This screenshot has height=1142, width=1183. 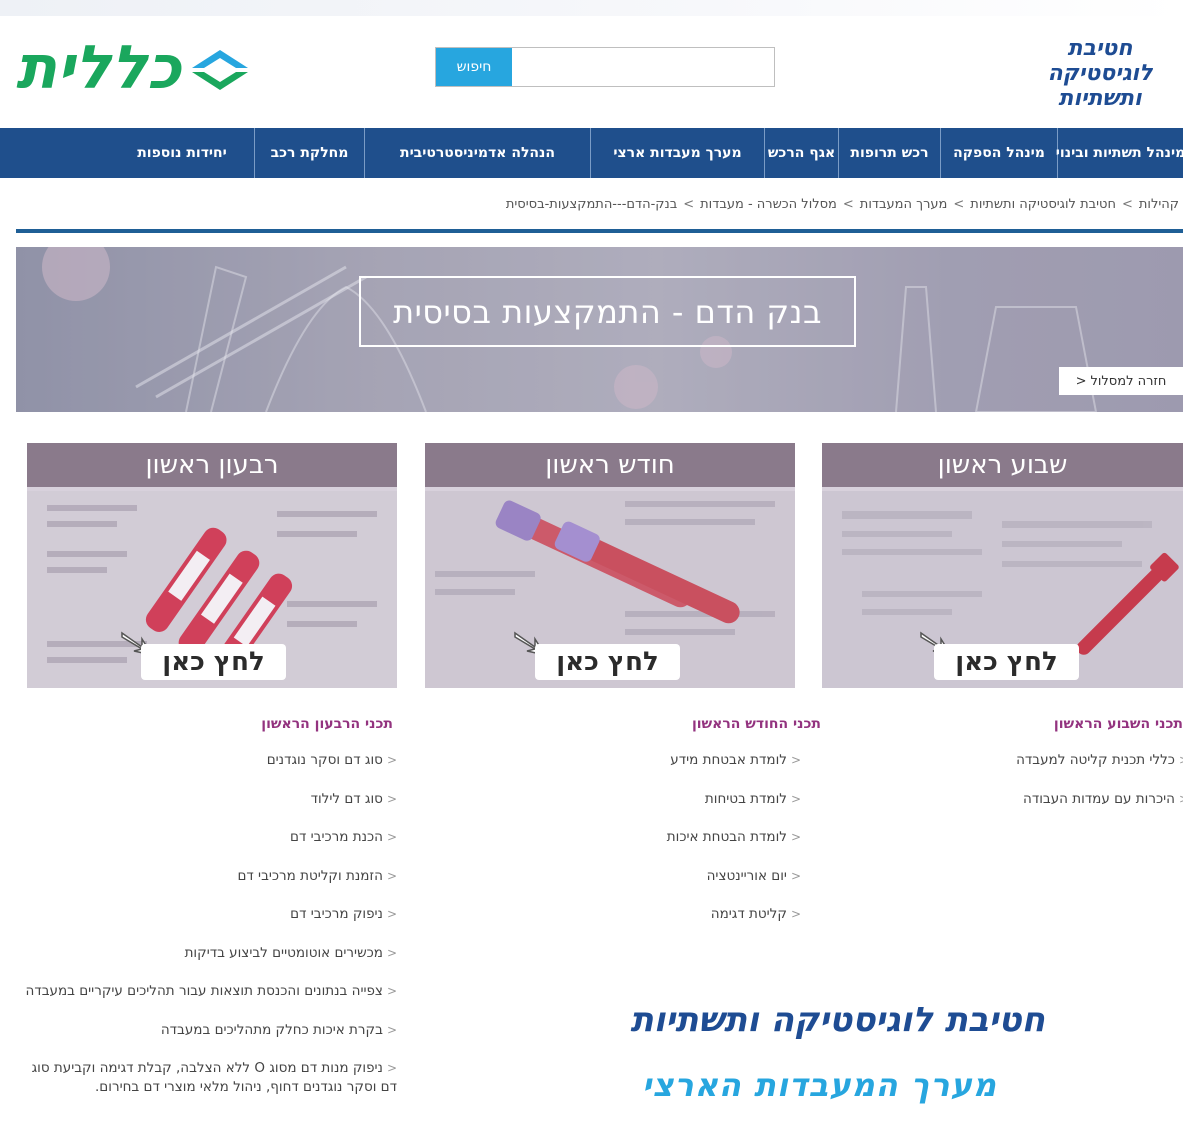 I want to click on breadcrumb-item: מערך המעבדות, so click(x=904, y=204).